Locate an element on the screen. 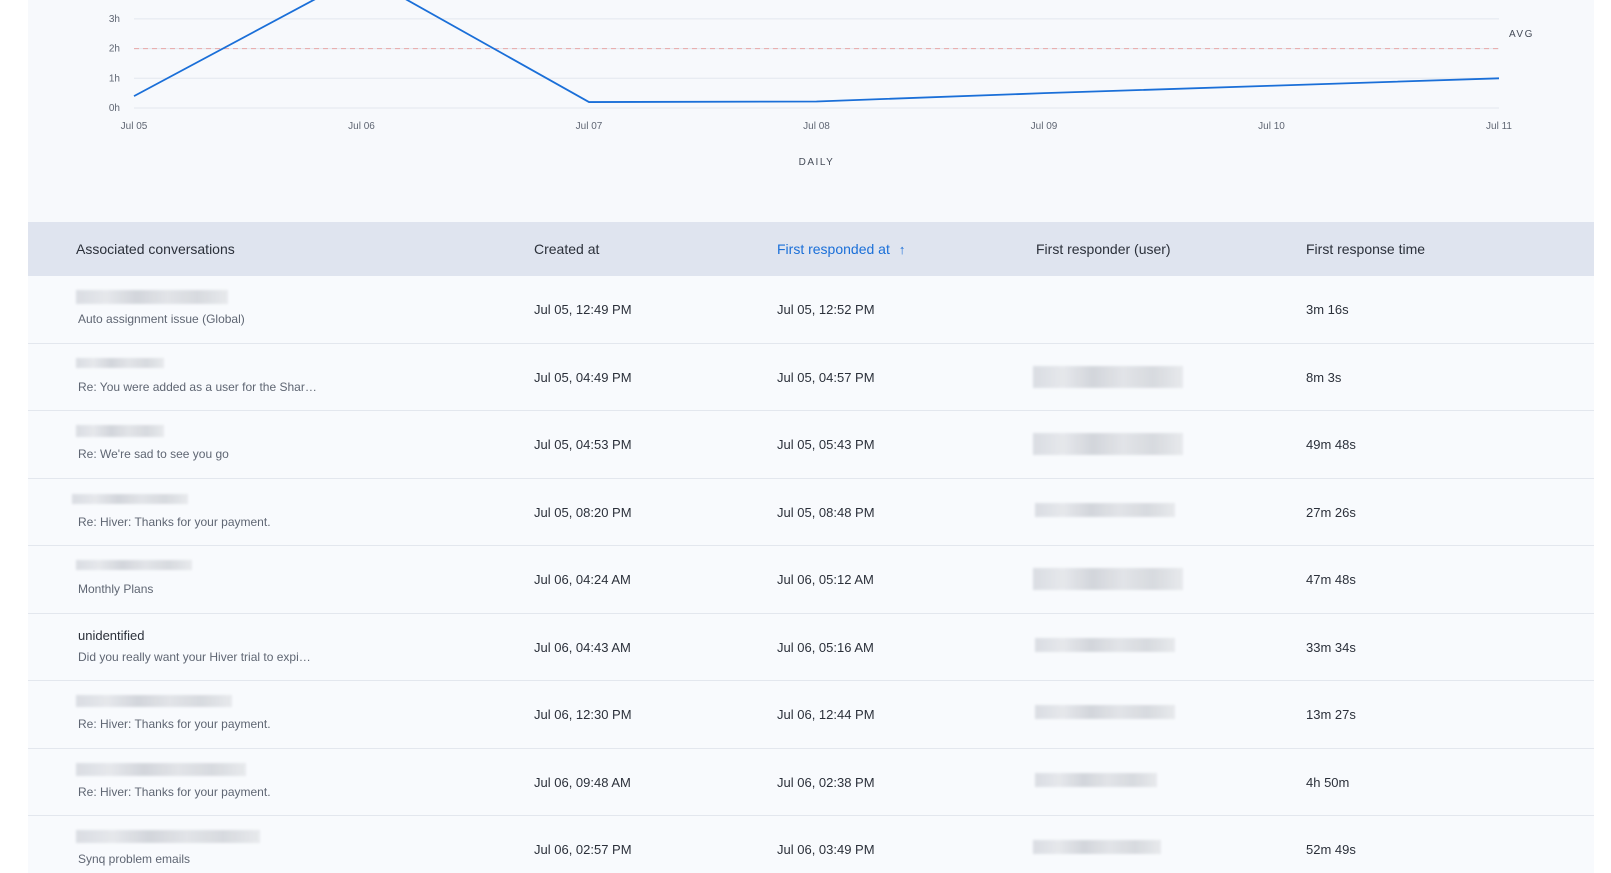 This screenshot has width=1611, height=873. first-response-time-cell: 27m 26s is located at coordinates (1331, 512).